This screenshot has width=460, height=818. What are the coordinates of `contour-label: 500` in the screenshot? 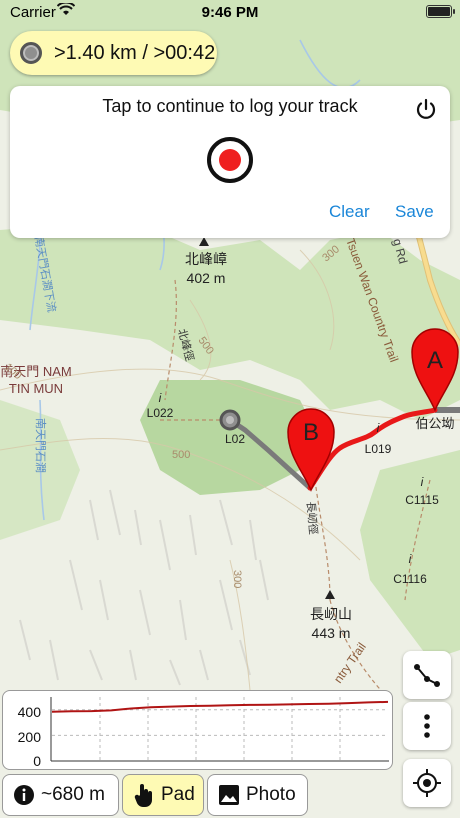 It's located at (181, 455).